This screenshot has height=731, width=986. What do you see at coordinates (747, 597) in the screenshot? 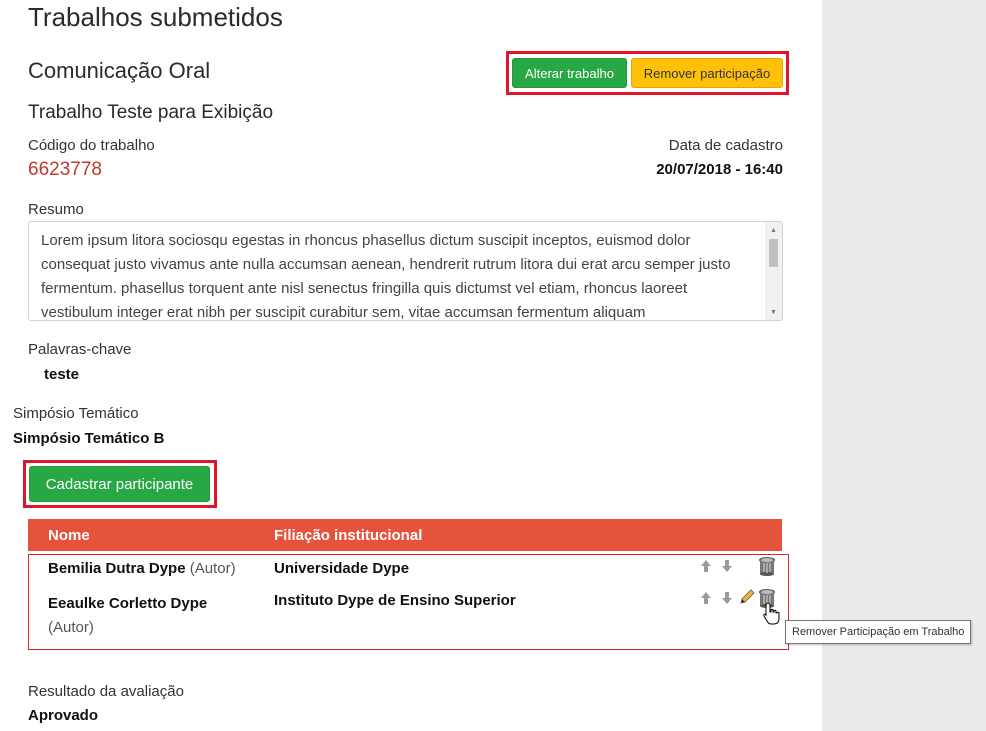
I see `pencil-icon` at bounding box center [747, 597].